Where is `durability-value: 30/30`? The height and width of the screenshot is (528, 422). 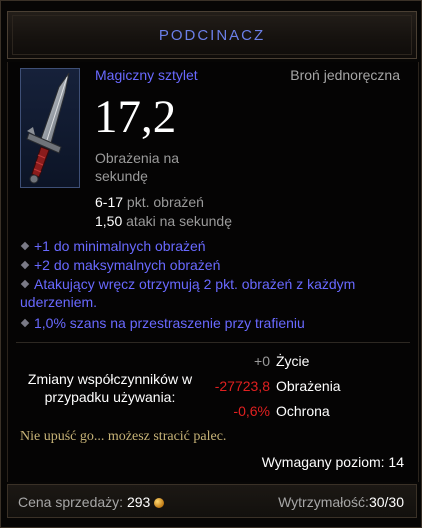 durability-value: 30/30 is located at coordinates (386, 502).